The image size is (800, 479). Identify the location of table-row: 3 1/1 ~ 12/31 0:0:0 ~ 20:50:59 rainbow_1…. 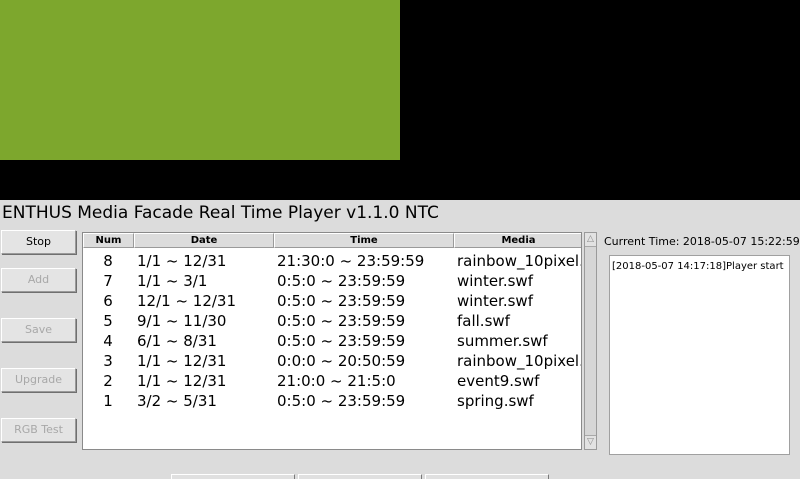
(332, 361).